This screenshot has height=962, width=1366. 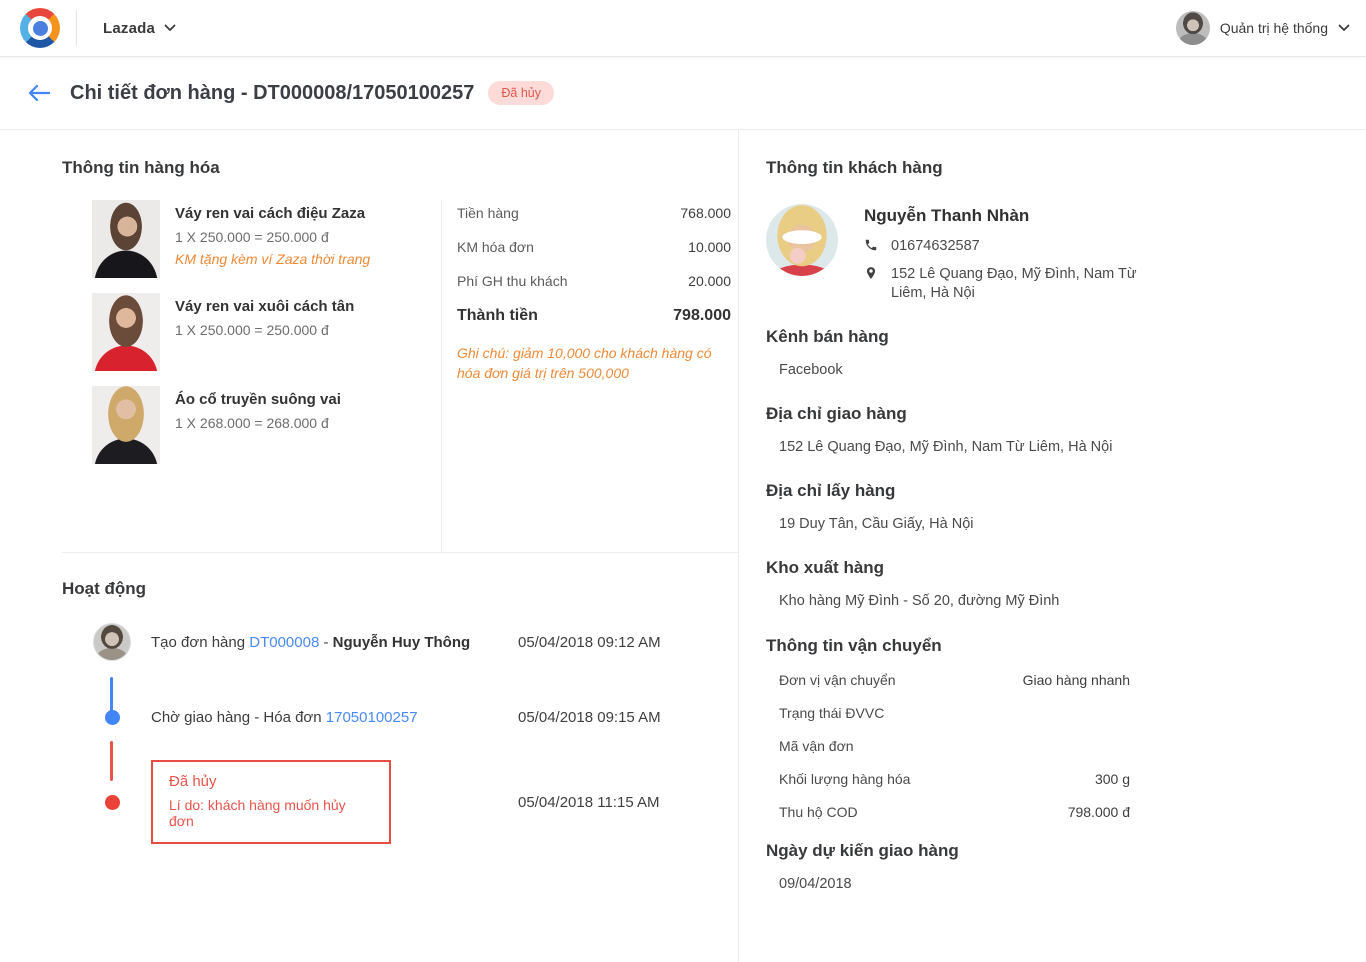 I want to click on customer-section-title: Thông tin khách hàng, so click(x=854, y=167).